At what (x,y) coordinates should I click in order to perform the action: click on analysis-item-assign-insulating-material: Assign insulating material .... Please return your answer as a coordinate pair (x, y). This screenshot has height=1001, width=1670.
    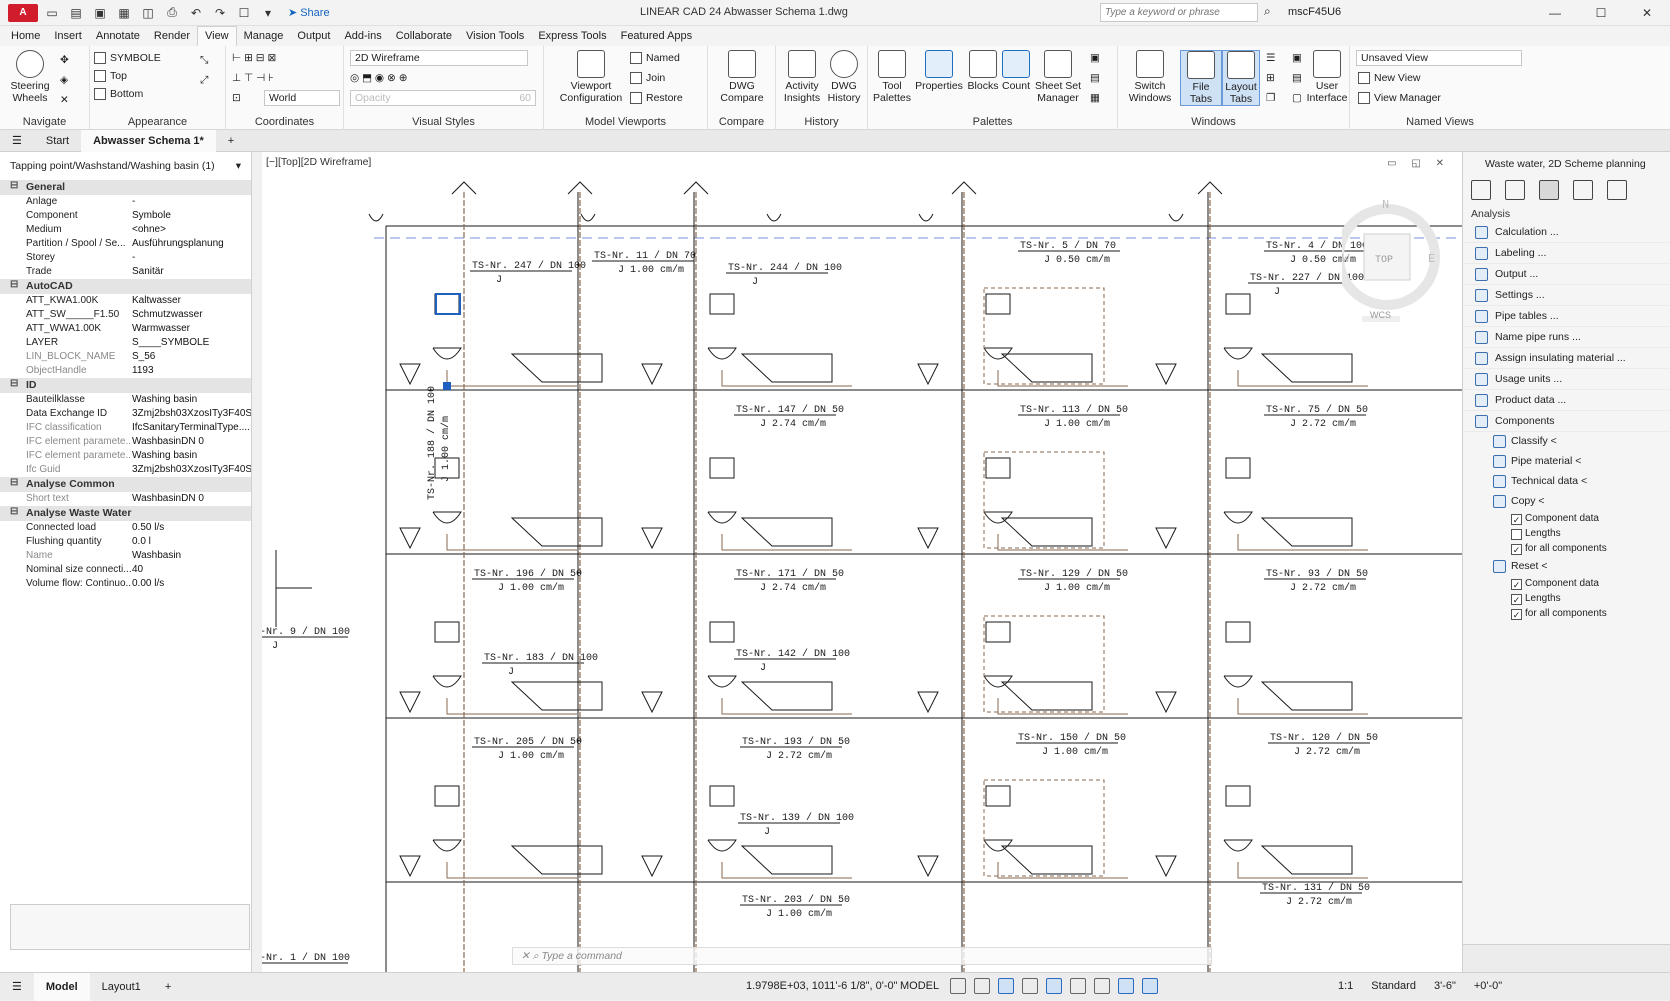
    Looking at the image, I should click on (1566, 358).